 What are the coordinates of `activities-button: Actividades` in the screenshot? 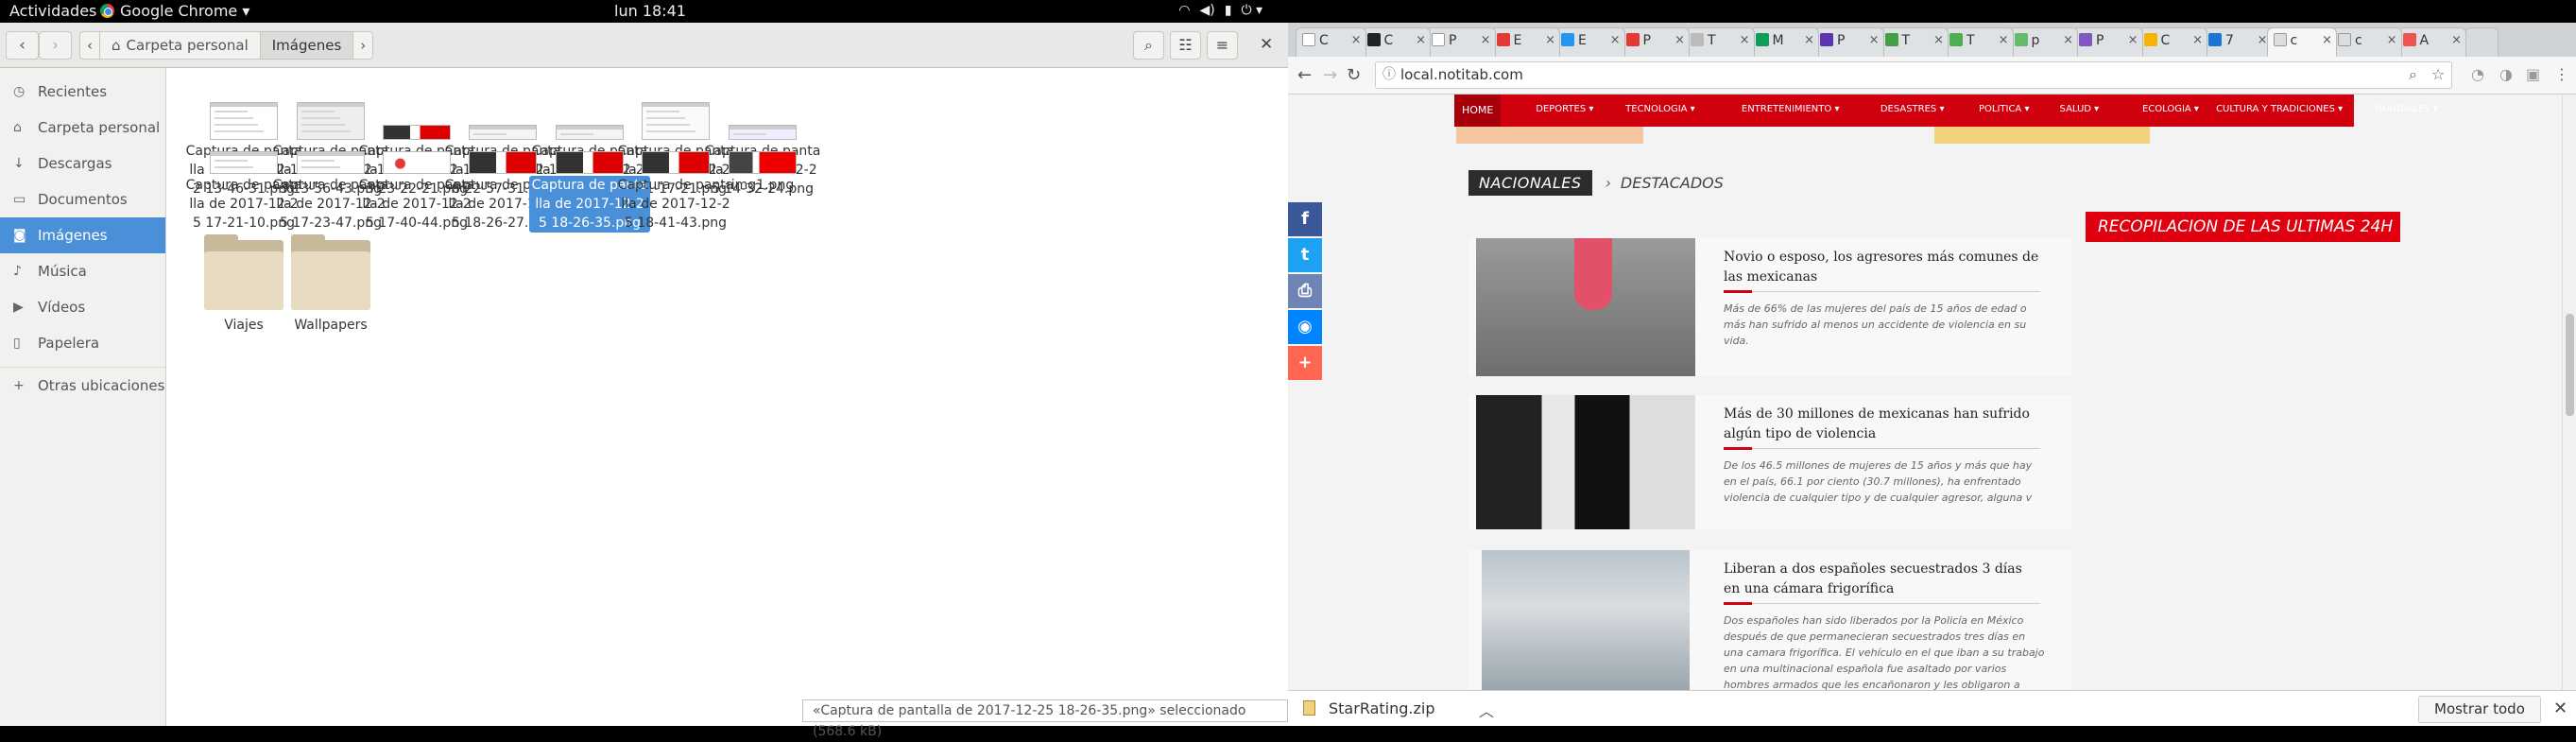 It's located at (52, 11).